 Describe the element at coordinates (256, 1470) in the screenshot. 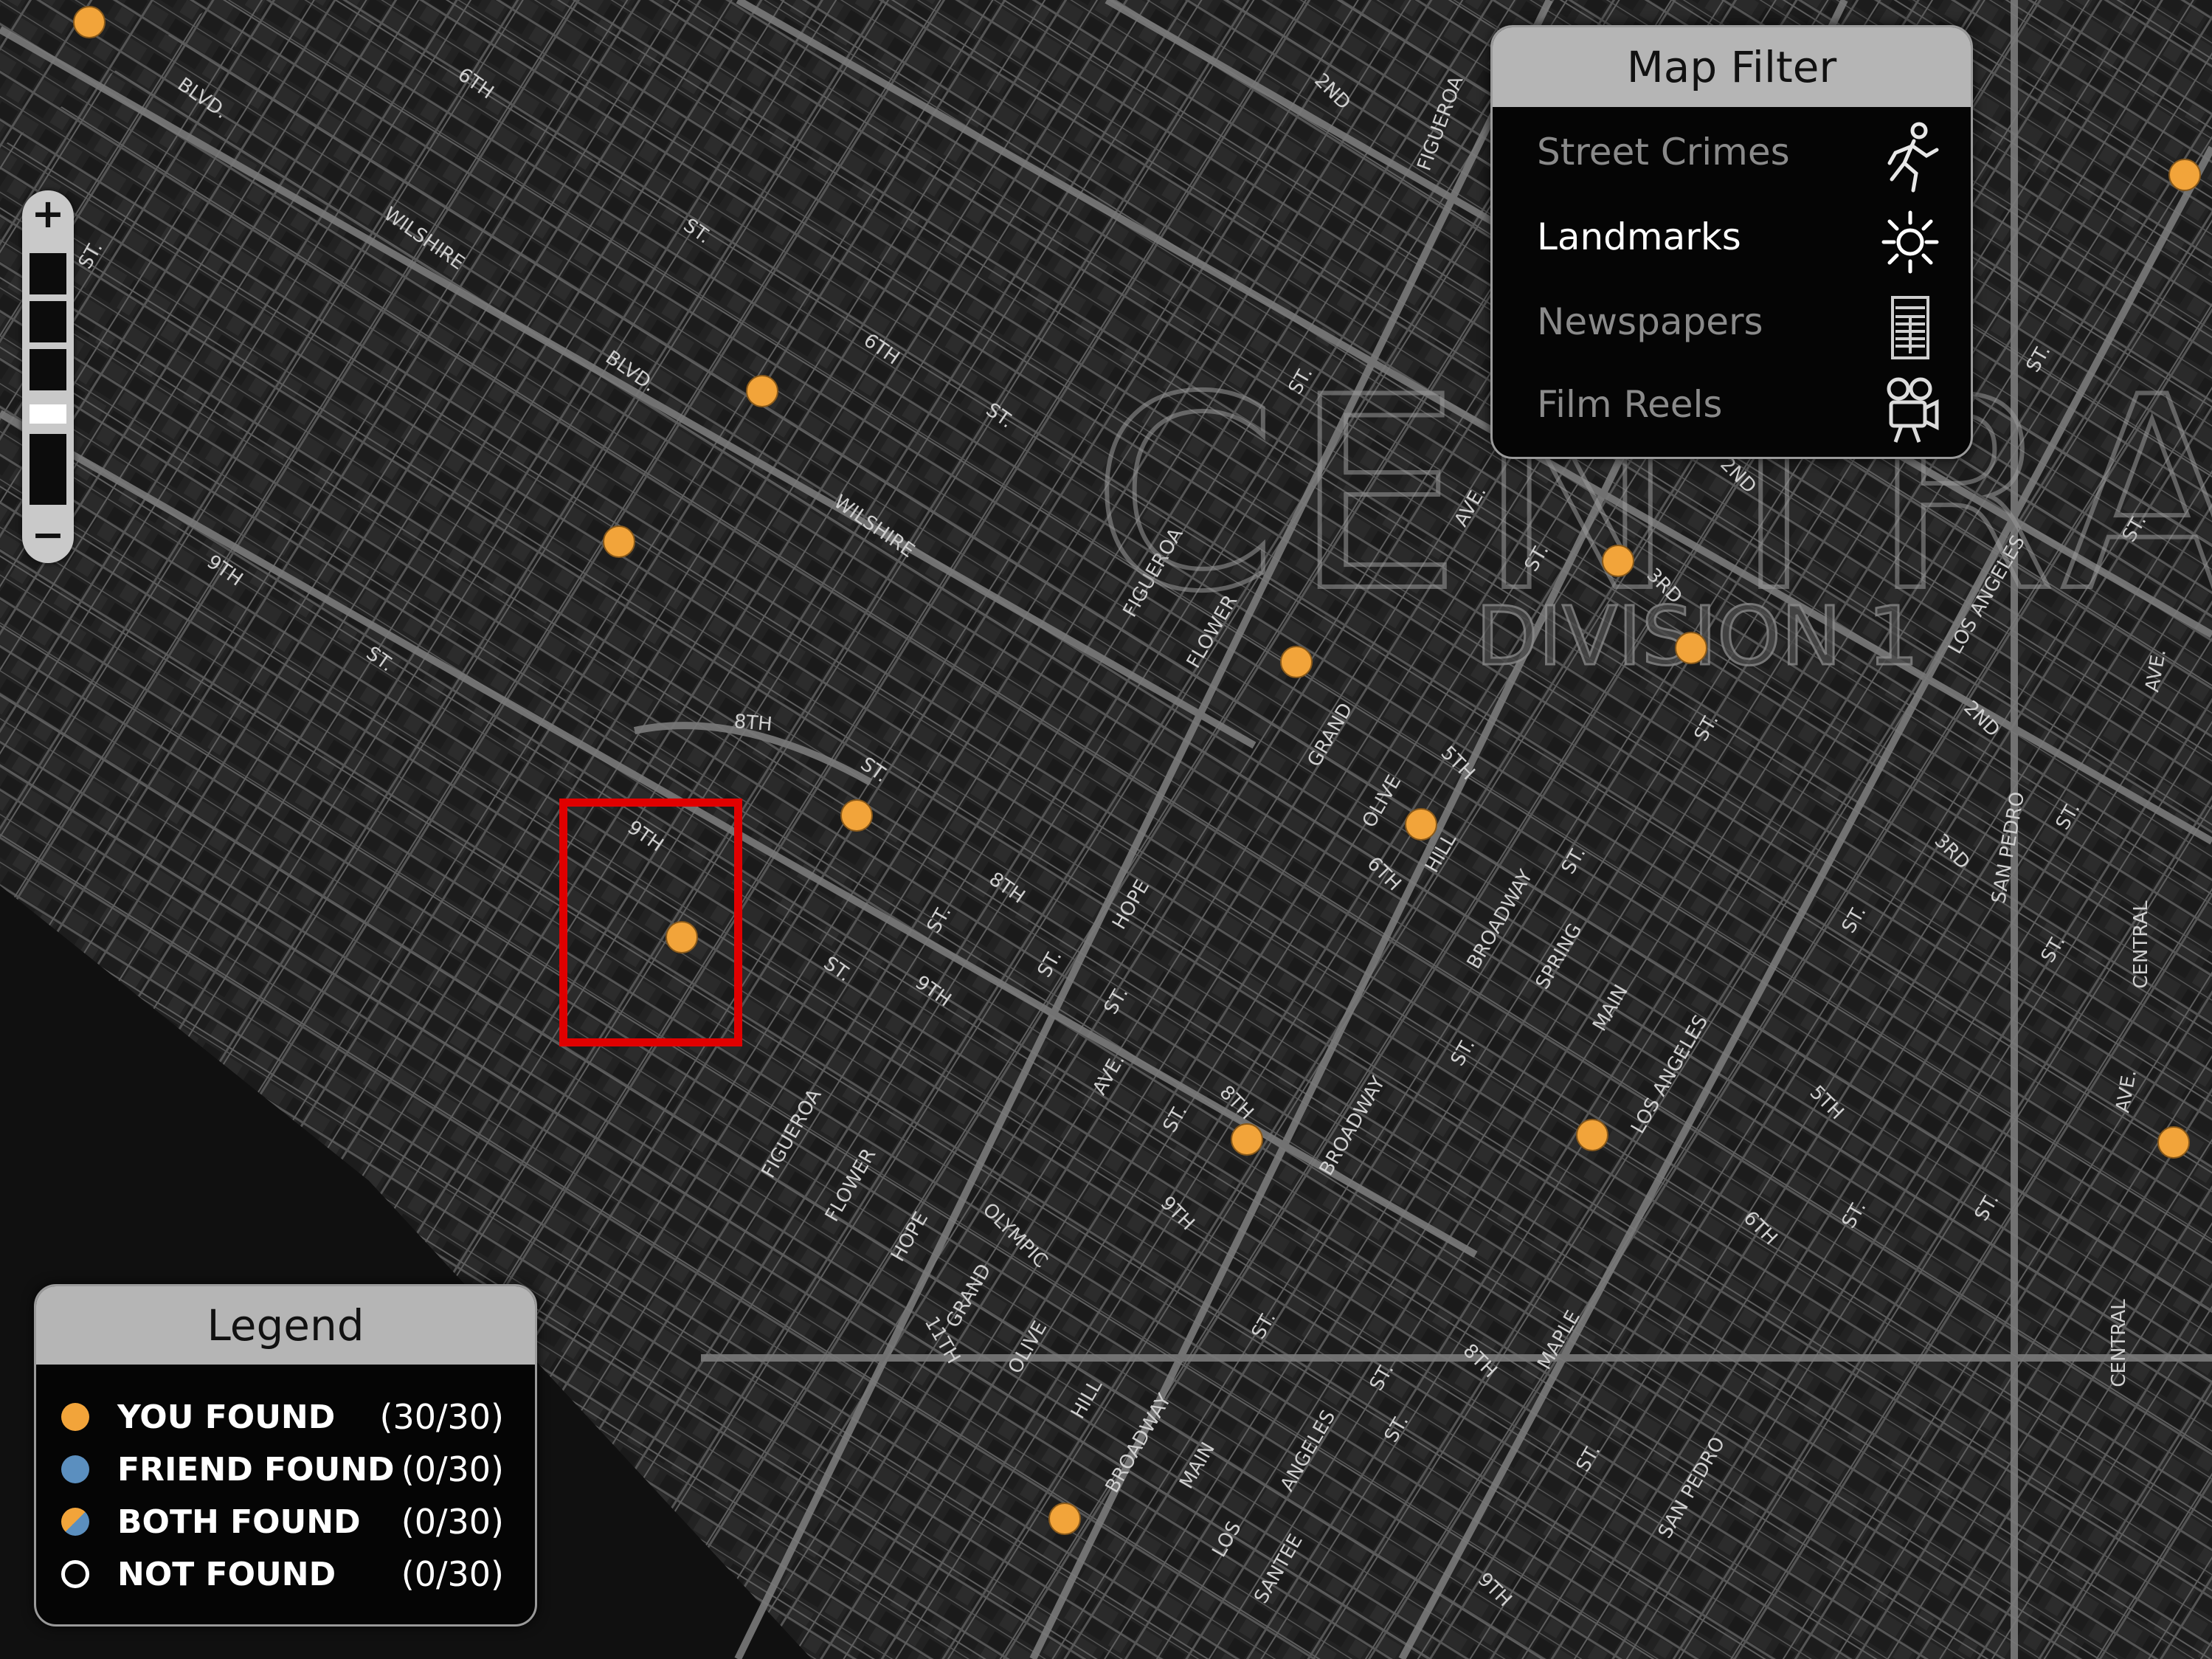

I see `legend-label: FRIEND FOUND` at that location.